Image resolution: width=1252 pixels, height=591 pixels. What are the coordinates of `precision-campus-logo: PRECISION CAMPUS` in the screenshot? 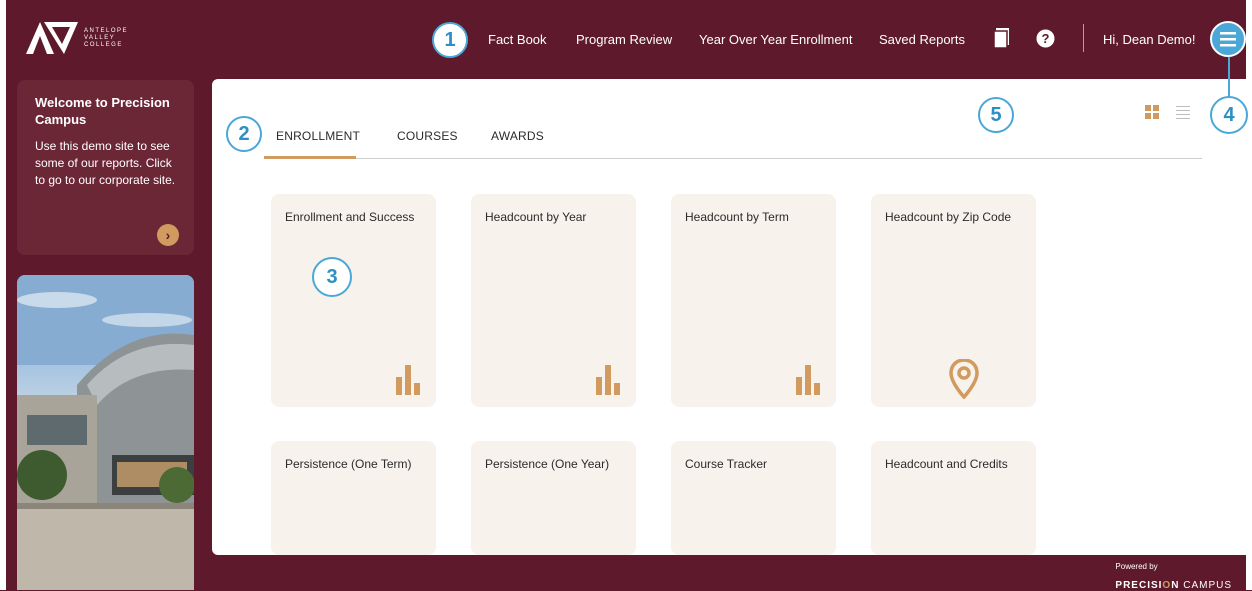 It's located at (1173, 585).